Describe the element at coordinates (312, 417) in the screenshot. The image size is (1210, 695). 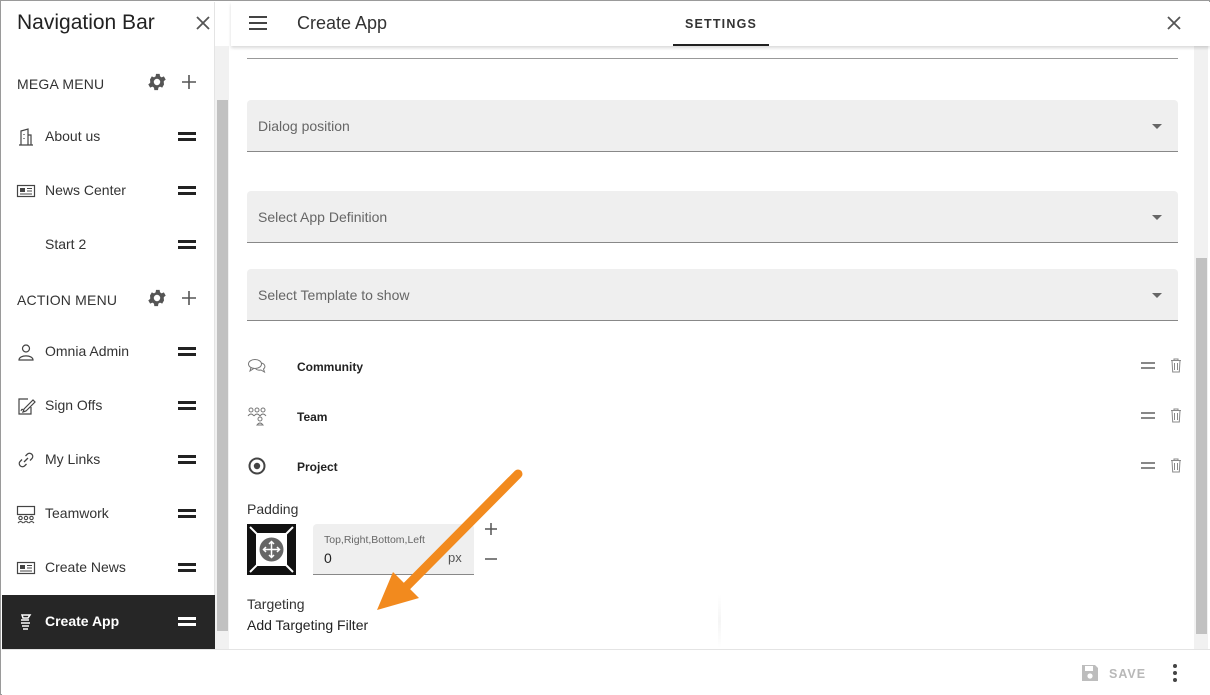
I see `app-type-label: Team` at that location.